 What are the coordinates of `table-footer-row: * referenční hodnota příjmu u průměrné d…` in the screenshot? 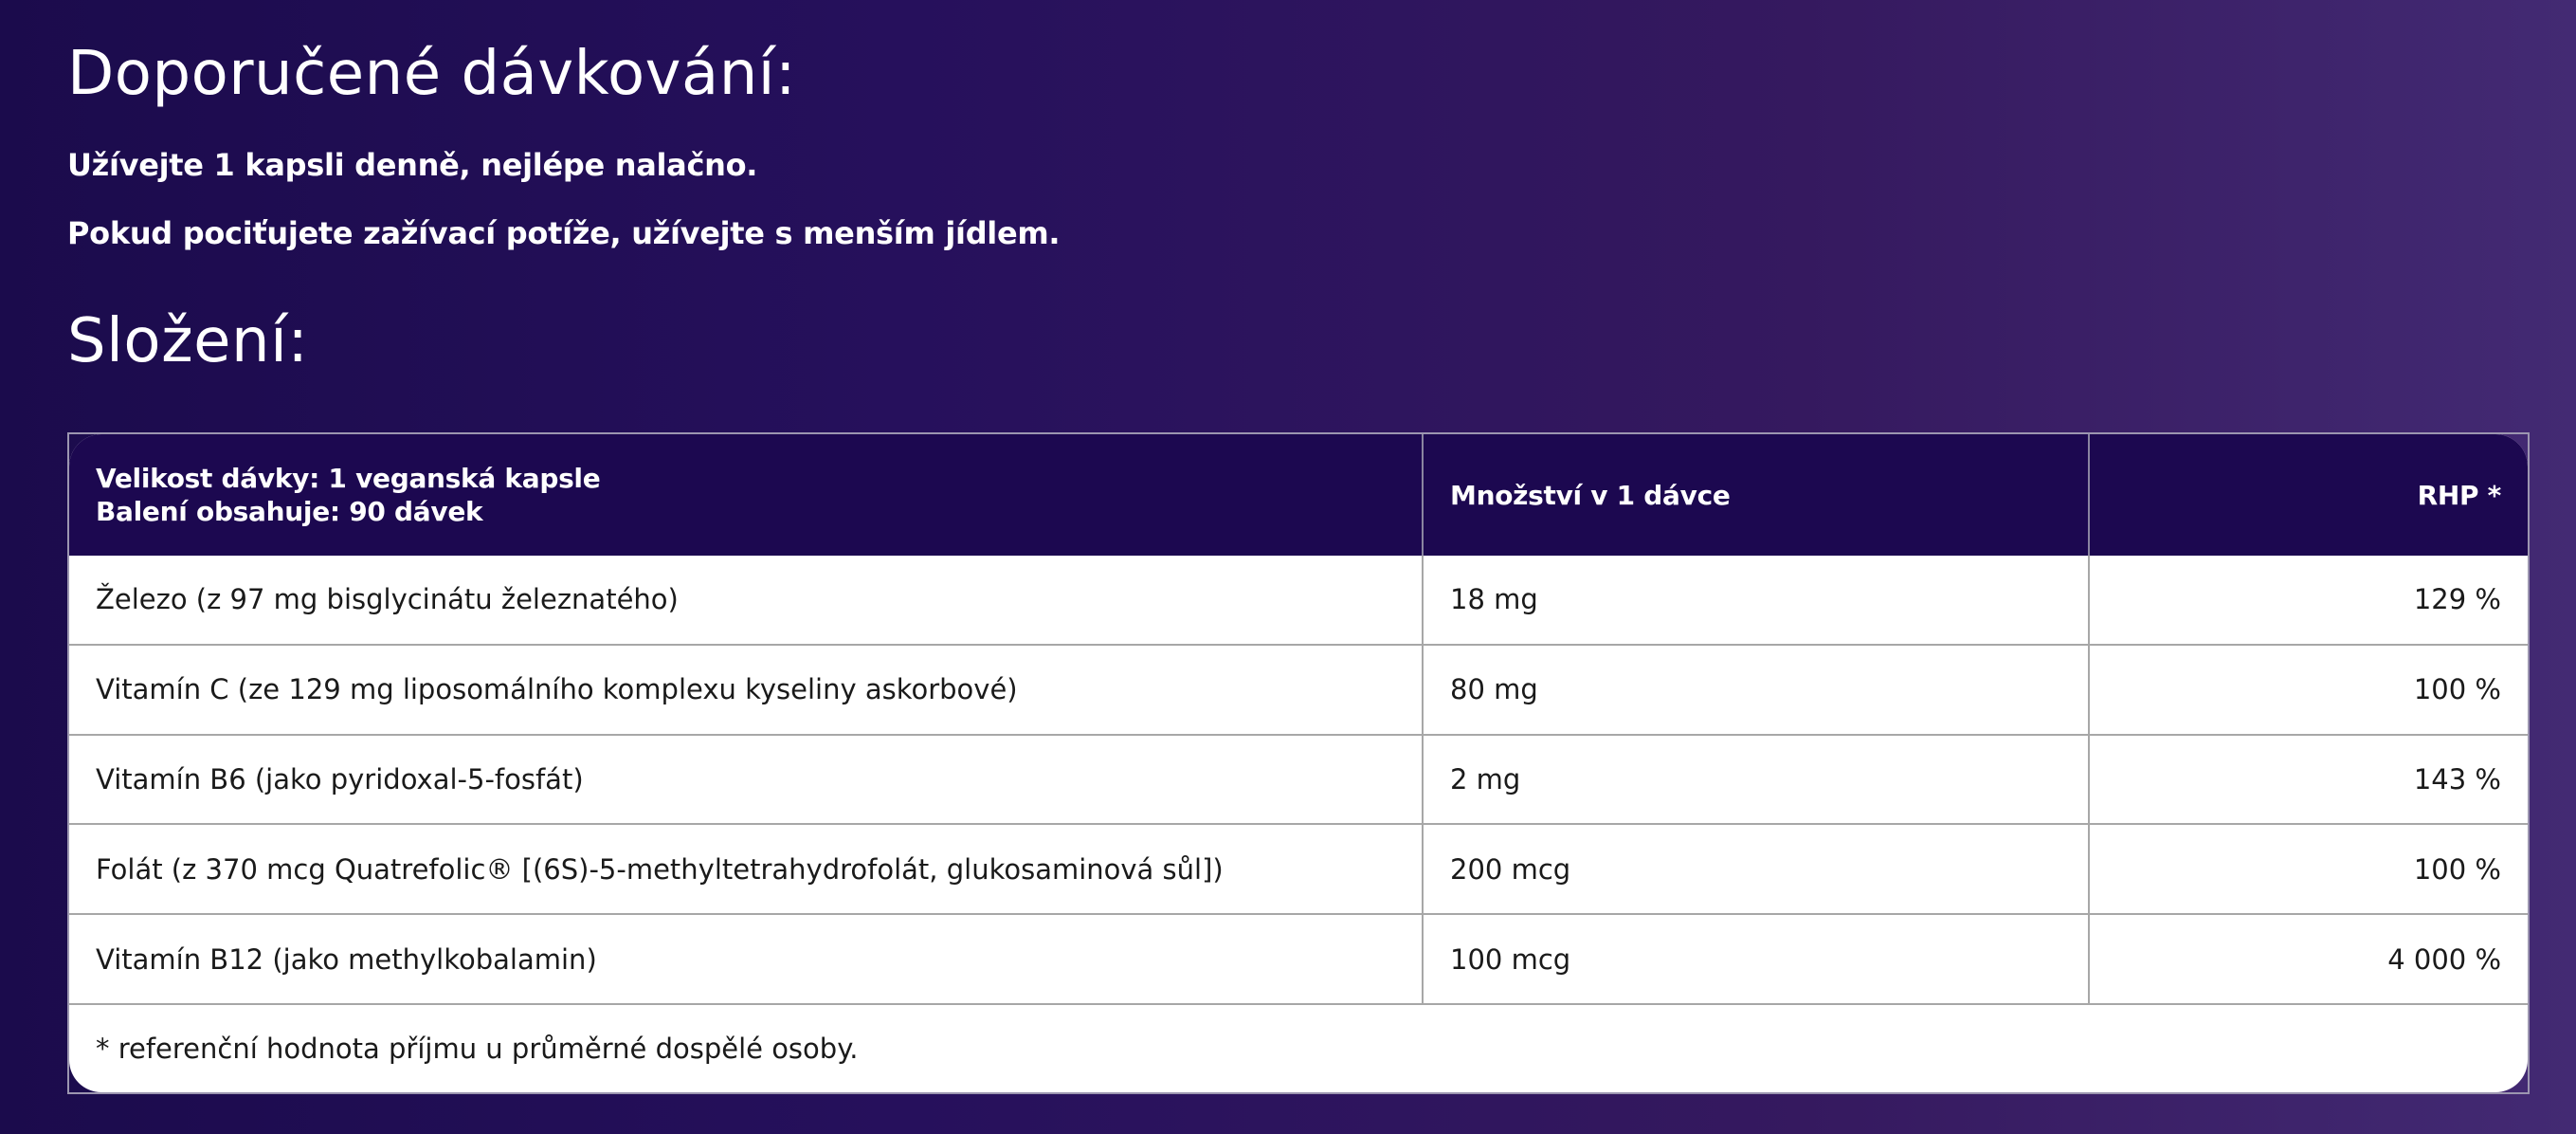 It's located at (1298, 1047).